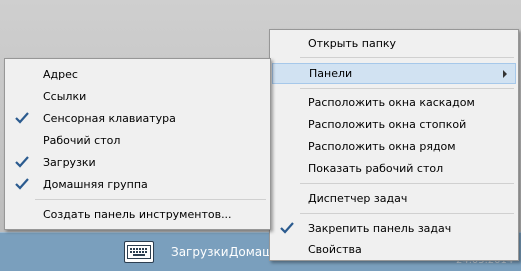 This screenshot has height=271, width=521. What do you see at coordinates (60, 74) in the screenshot?
I see `menu-item-label: Адрес` at bounding box center [60, 74].